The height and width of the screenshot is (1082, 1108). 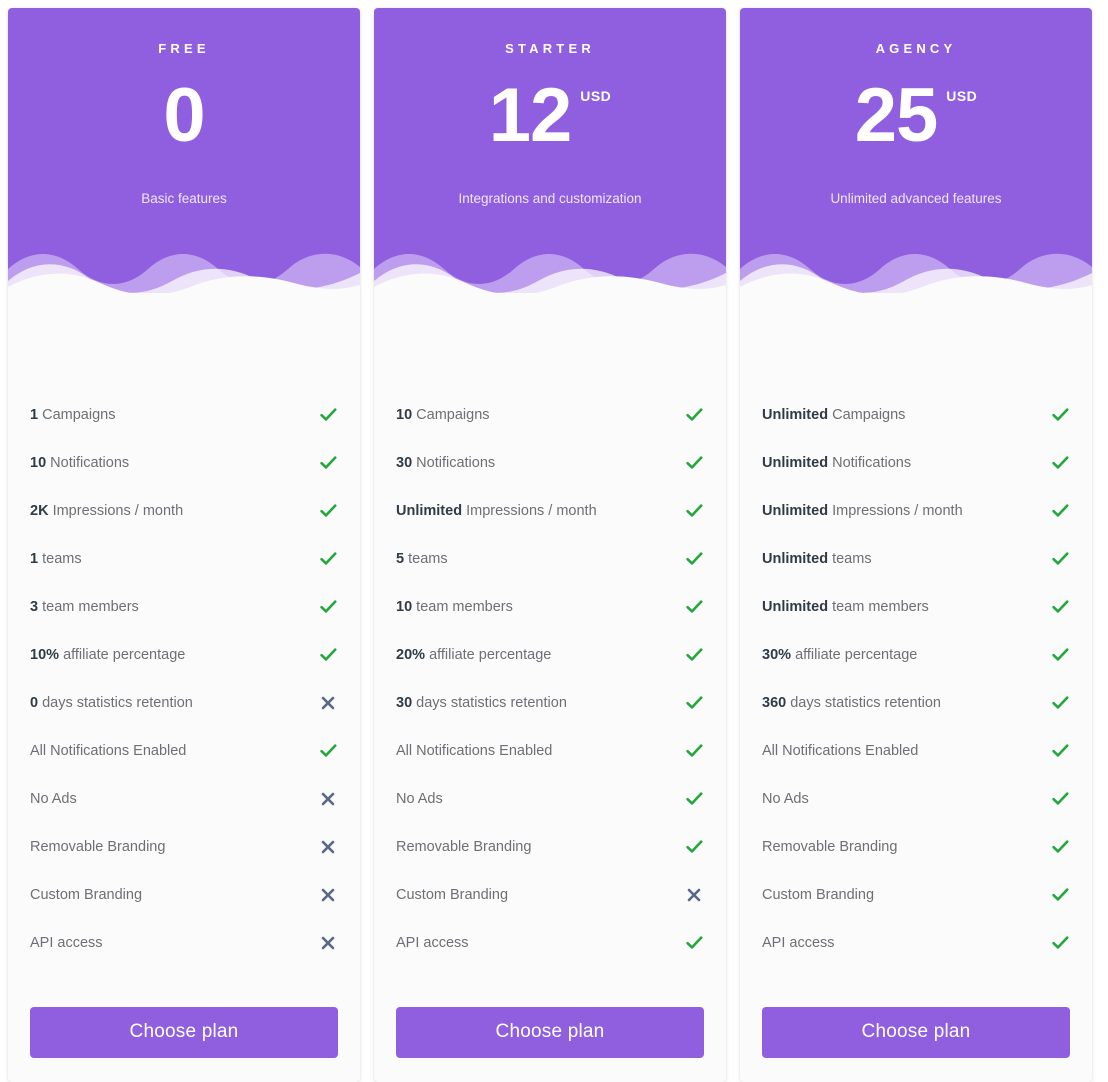 What do you see at coordinates (184, 48) in the screenshot?
I see `plan-name: FREE` at bounding box center [184, 48].